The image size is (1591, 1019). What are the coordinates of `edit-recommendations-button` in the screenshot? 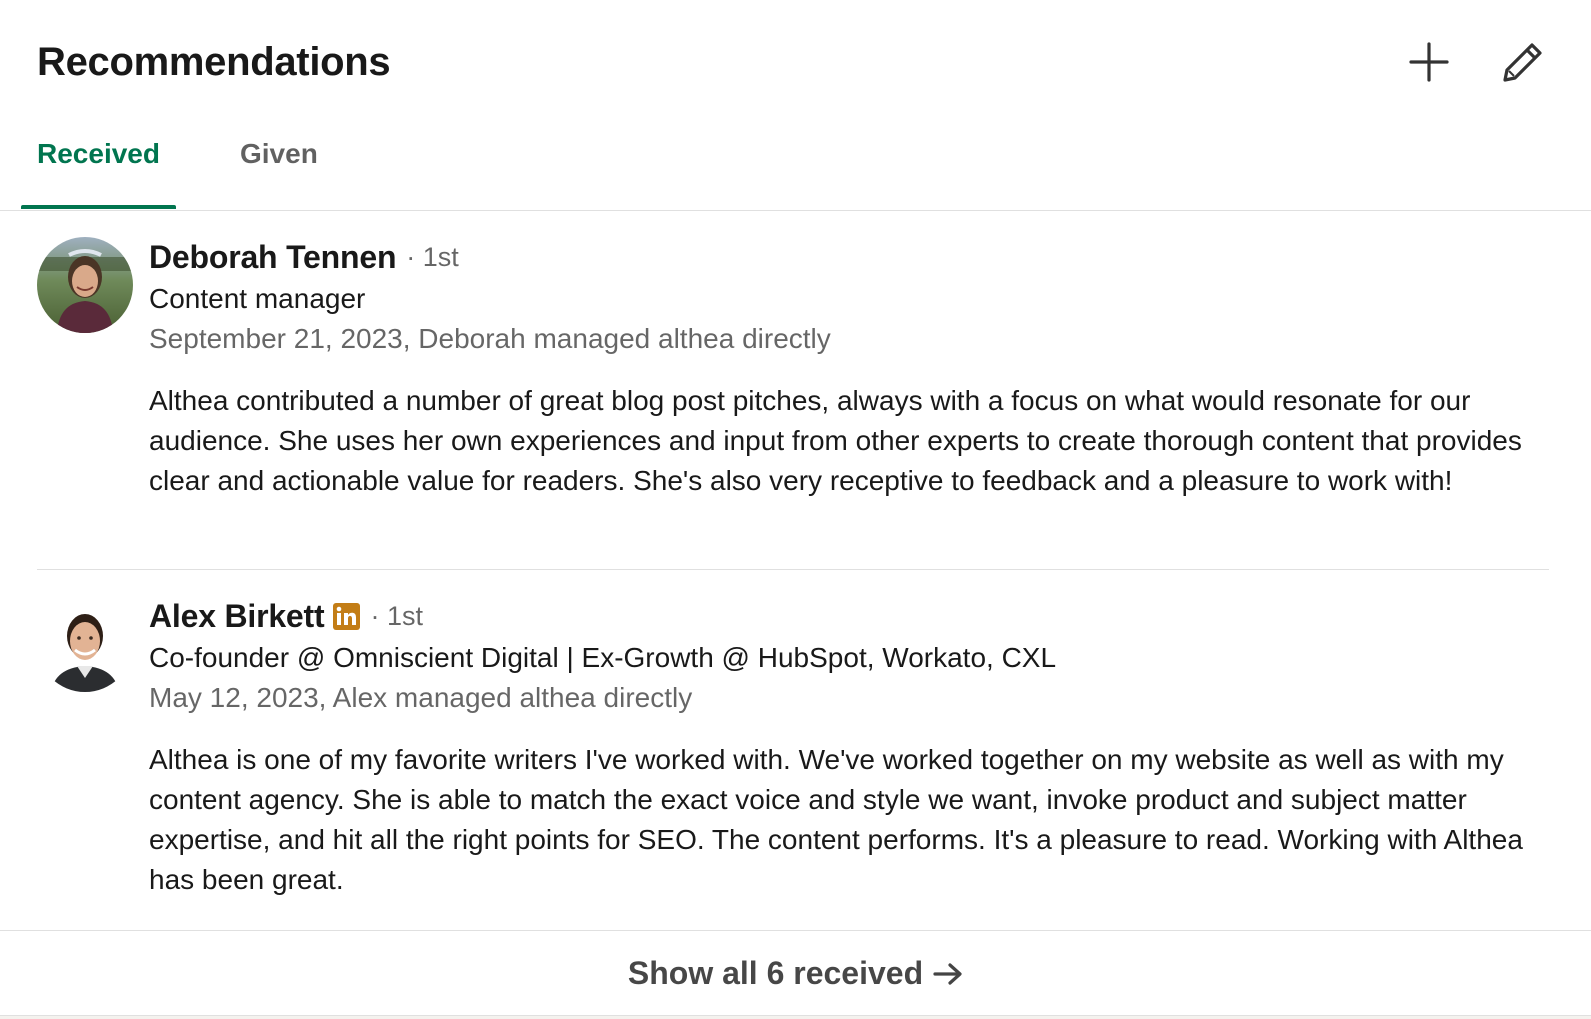 It's located at (1523, 62).